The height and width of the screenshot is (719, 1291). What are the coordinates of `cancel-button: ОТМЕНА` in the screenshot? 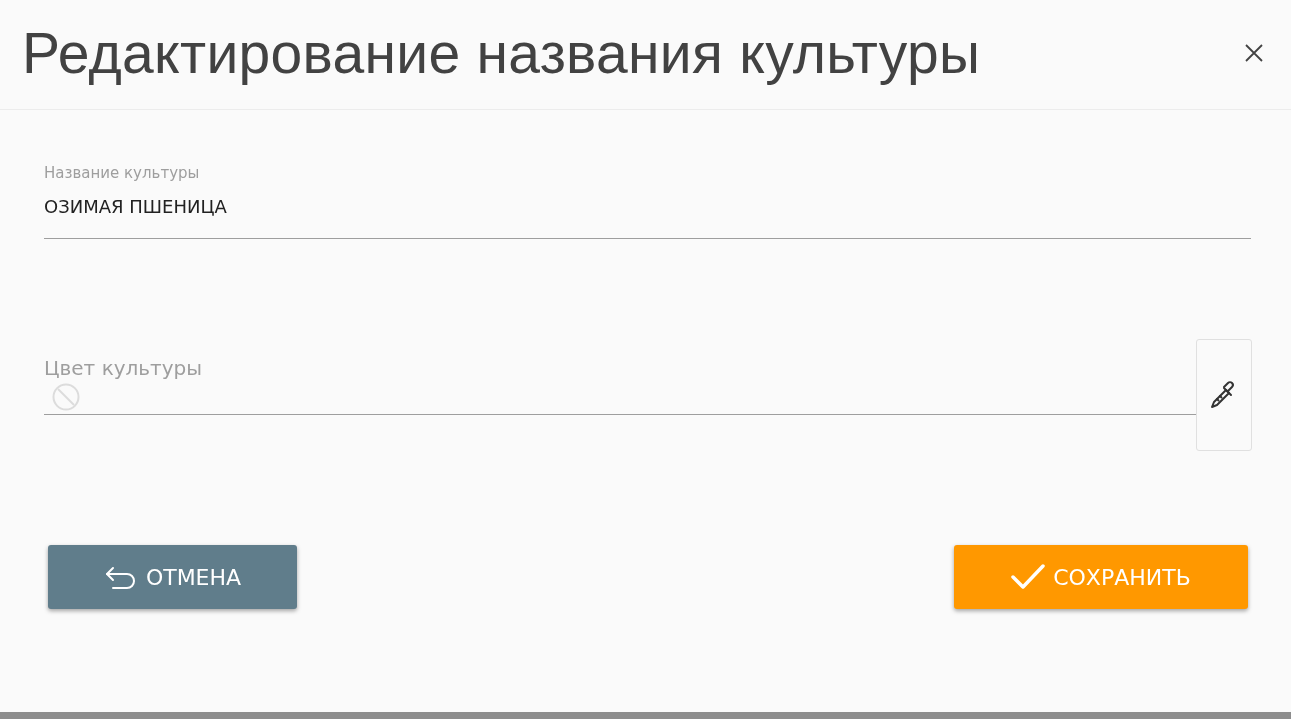 It's located at (172, 577).